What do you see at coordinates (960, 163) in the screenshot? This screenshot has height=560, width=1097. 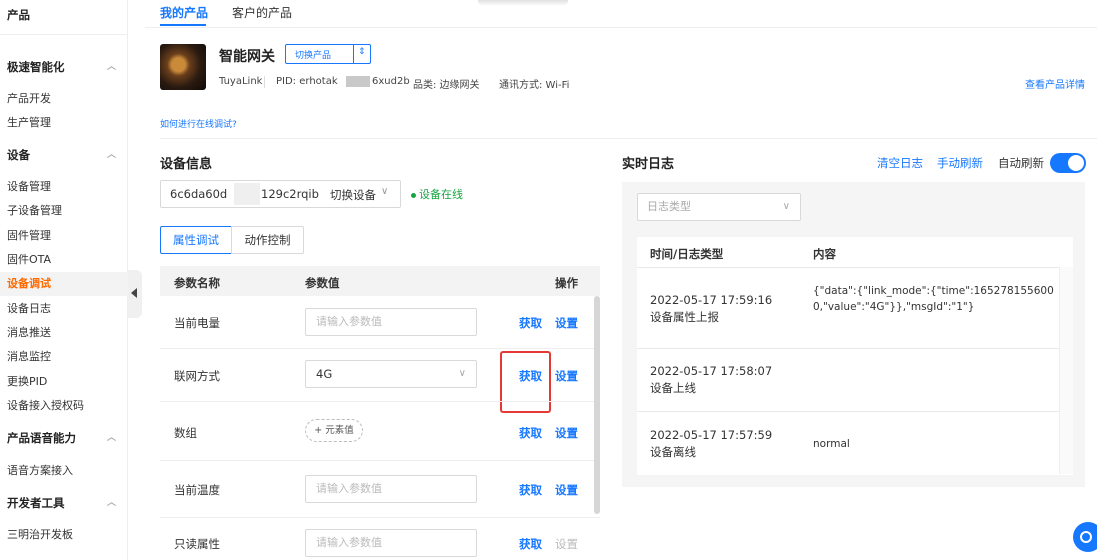 I see `manual-refresh-button: 手动刷新` at bounding box center [960, 163].